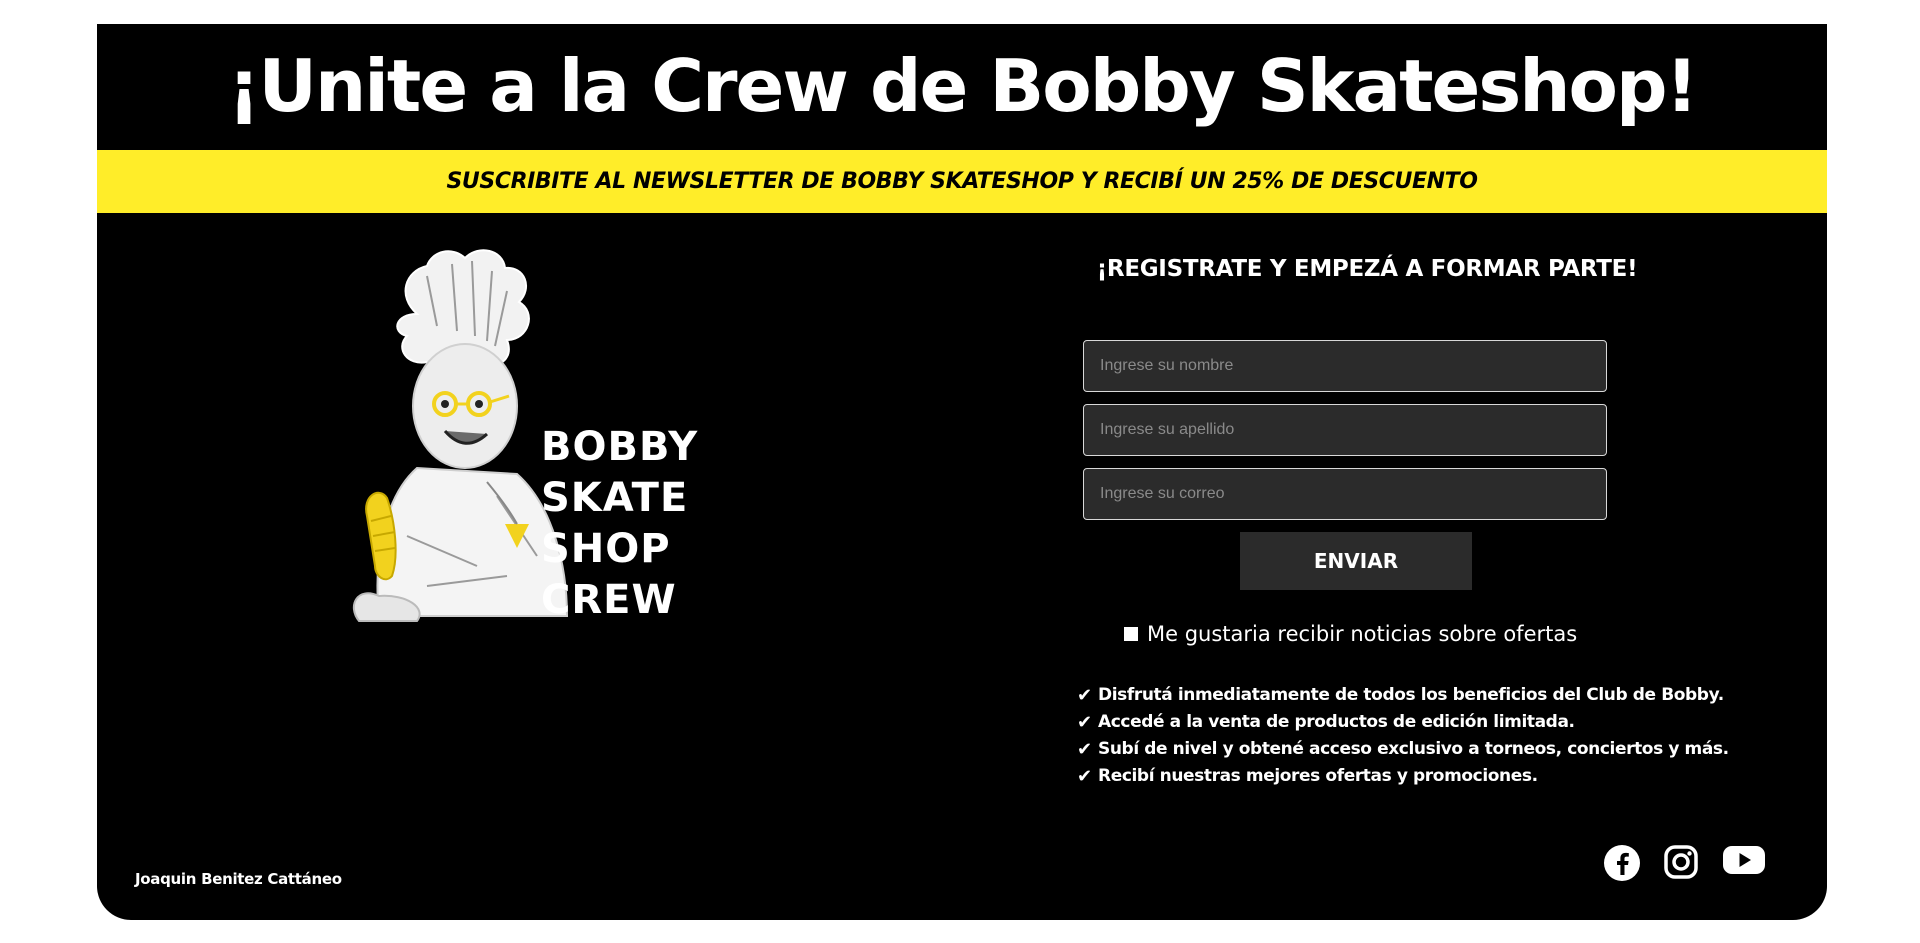  Describe the element at coordinates (619, 524) in the screenshot. I see `logo-wordmark: BOBBY SKATE SHOP CREW` at that location.